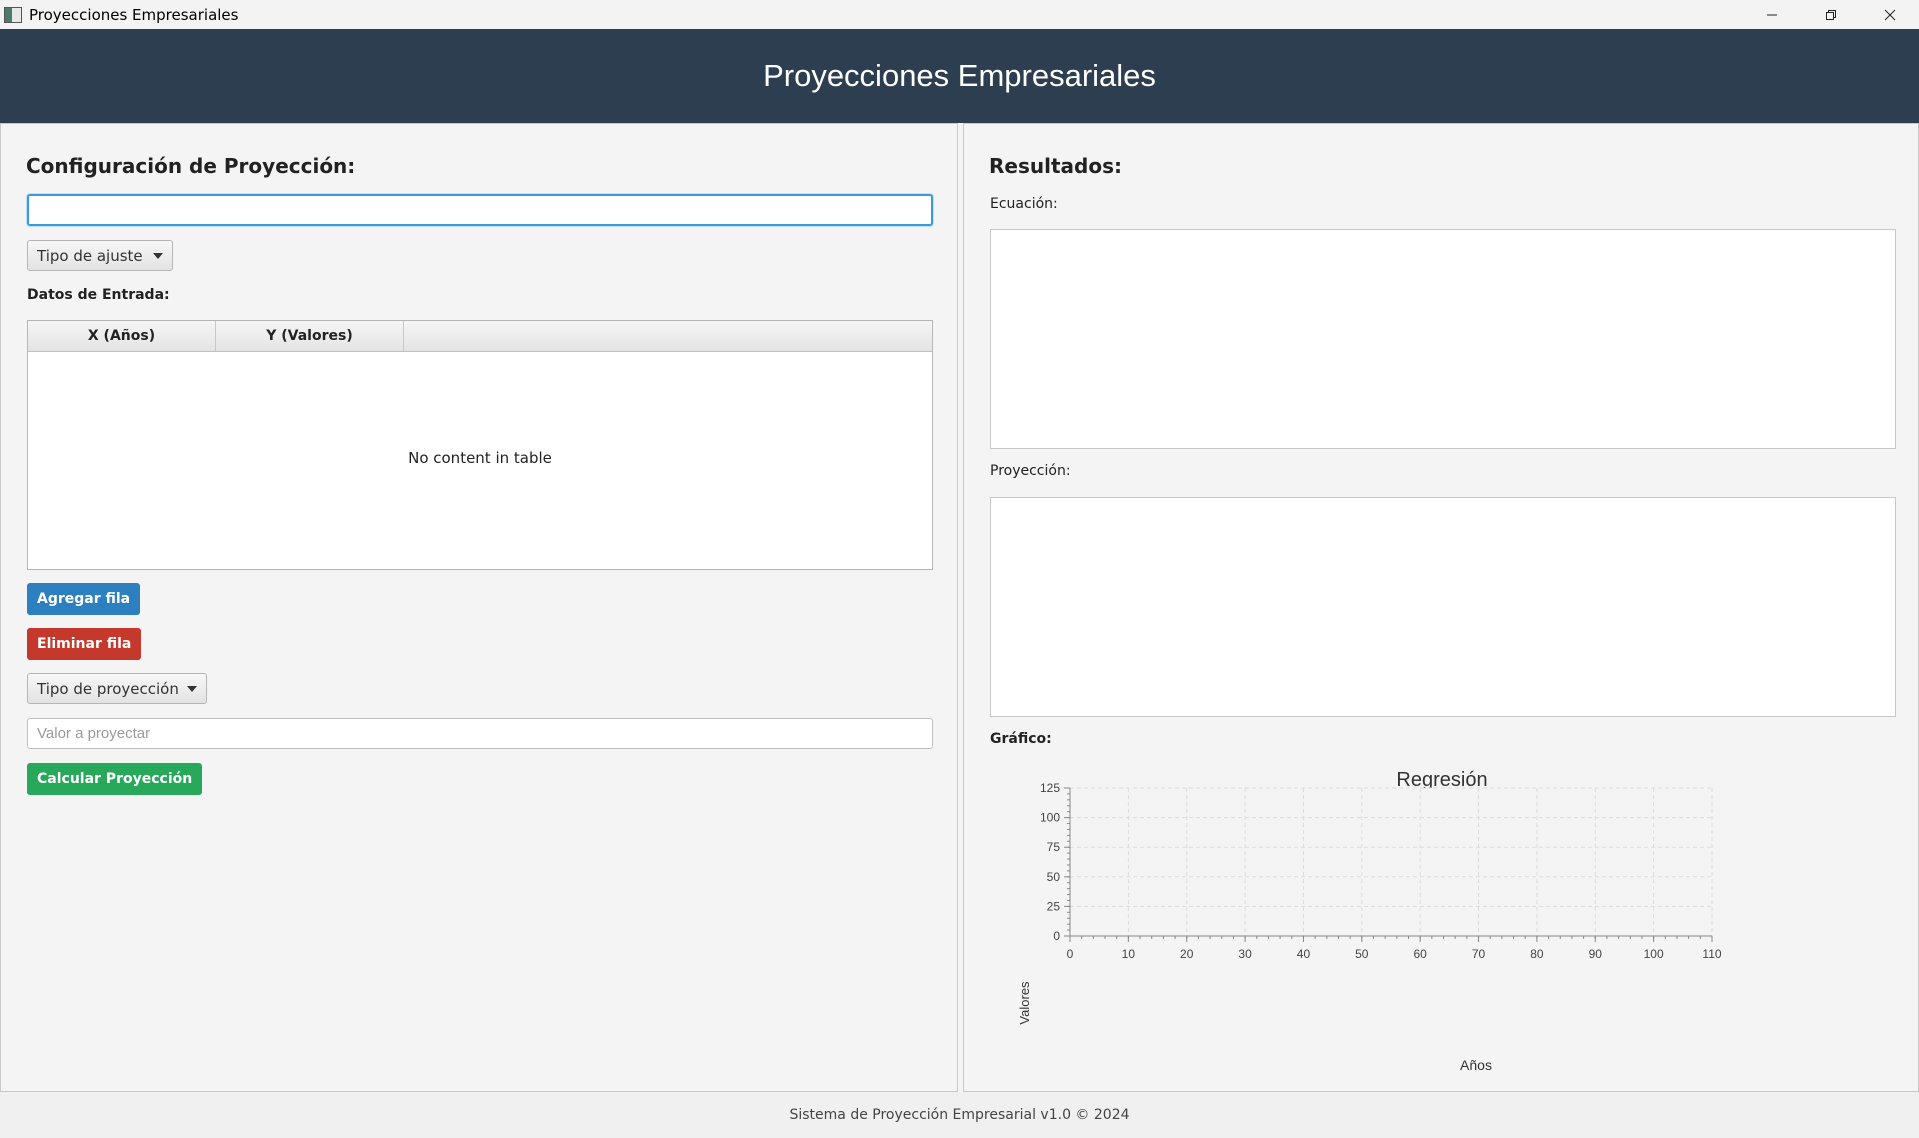 Image resolution: width=1919 pixels, height=1138 pixels. Describe the element at coordinates (1055, 166) in the screenshot. I see `results-title: Resultados:` at that location.